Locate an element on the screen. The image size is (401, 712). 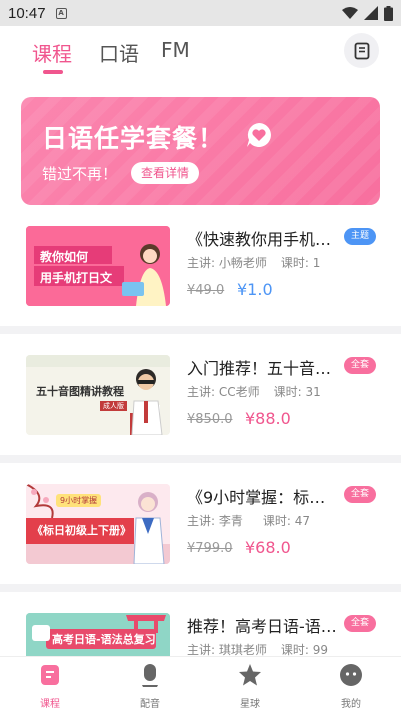
sale-price: ¥1.0 is located at coordinates (255, 289).